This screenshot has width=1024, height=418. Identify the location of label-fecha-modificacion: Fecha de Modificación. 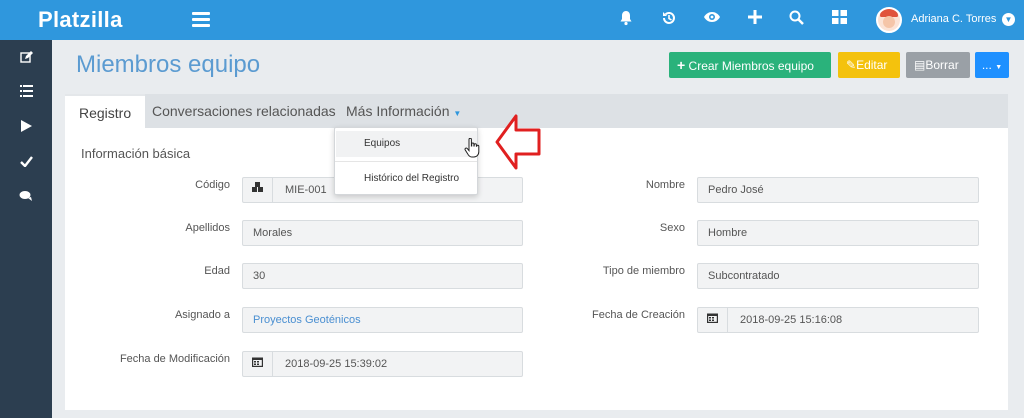
(174, 359).